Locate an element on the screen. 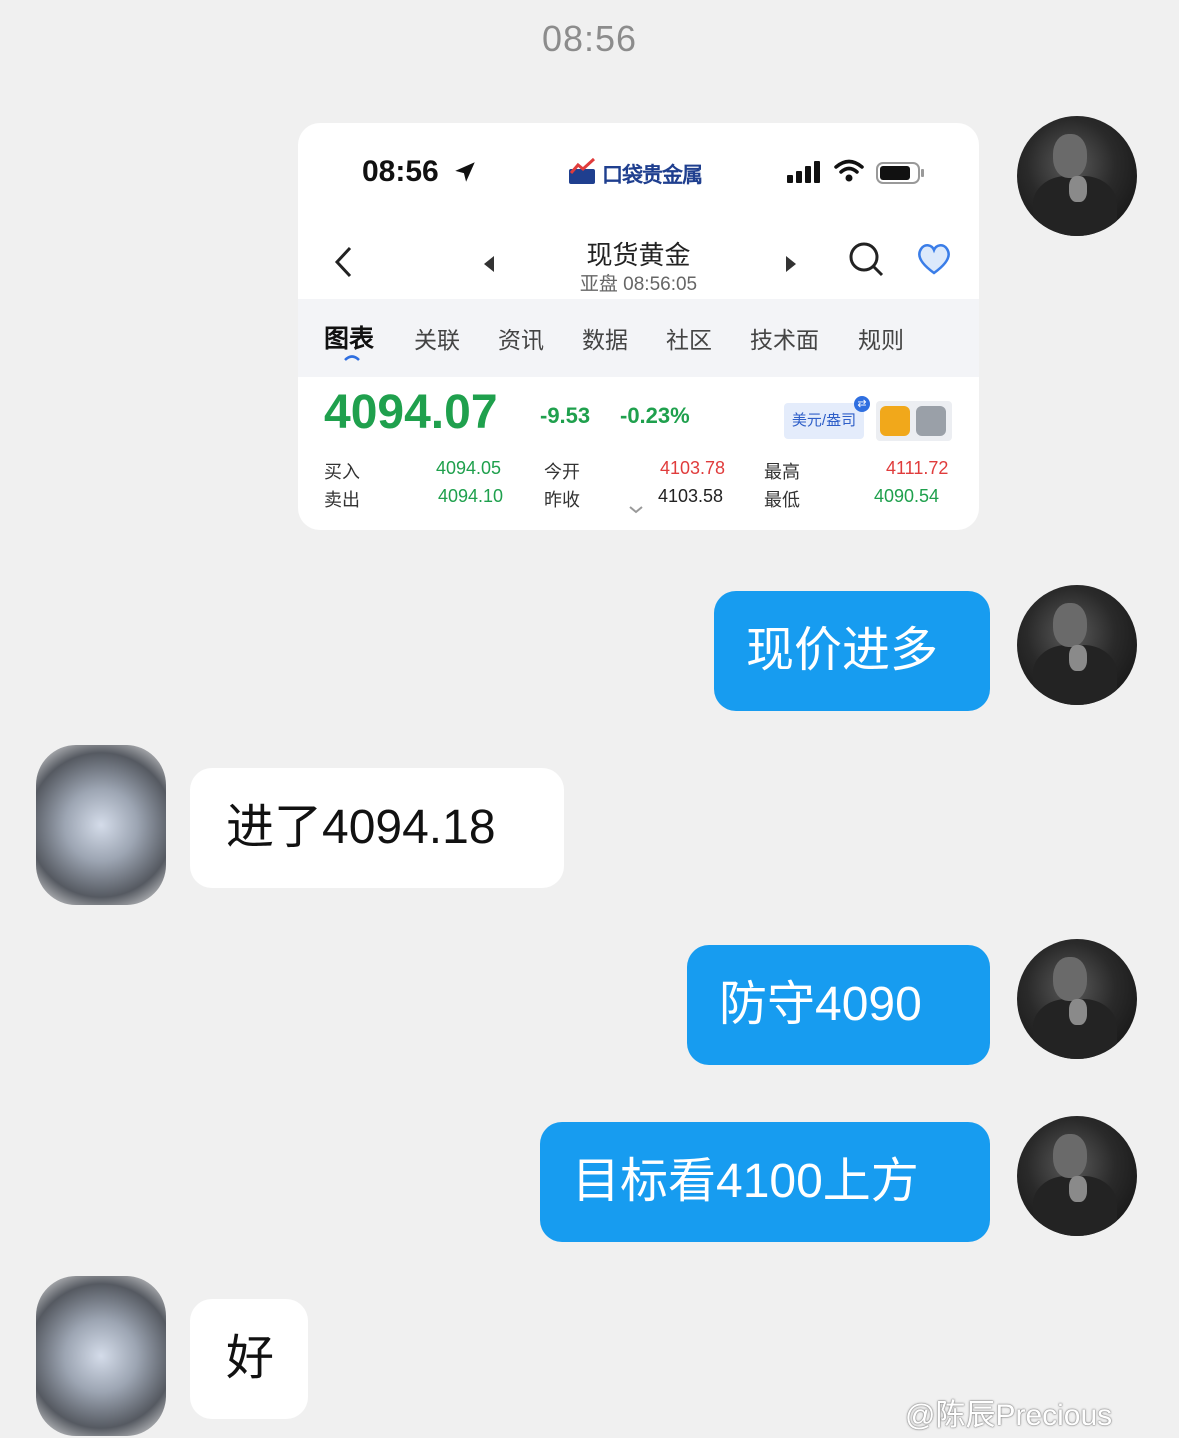 The height and width of the screenshot is (1438, 1179). bid-label: 买入 is located at coordinates (342, 472).